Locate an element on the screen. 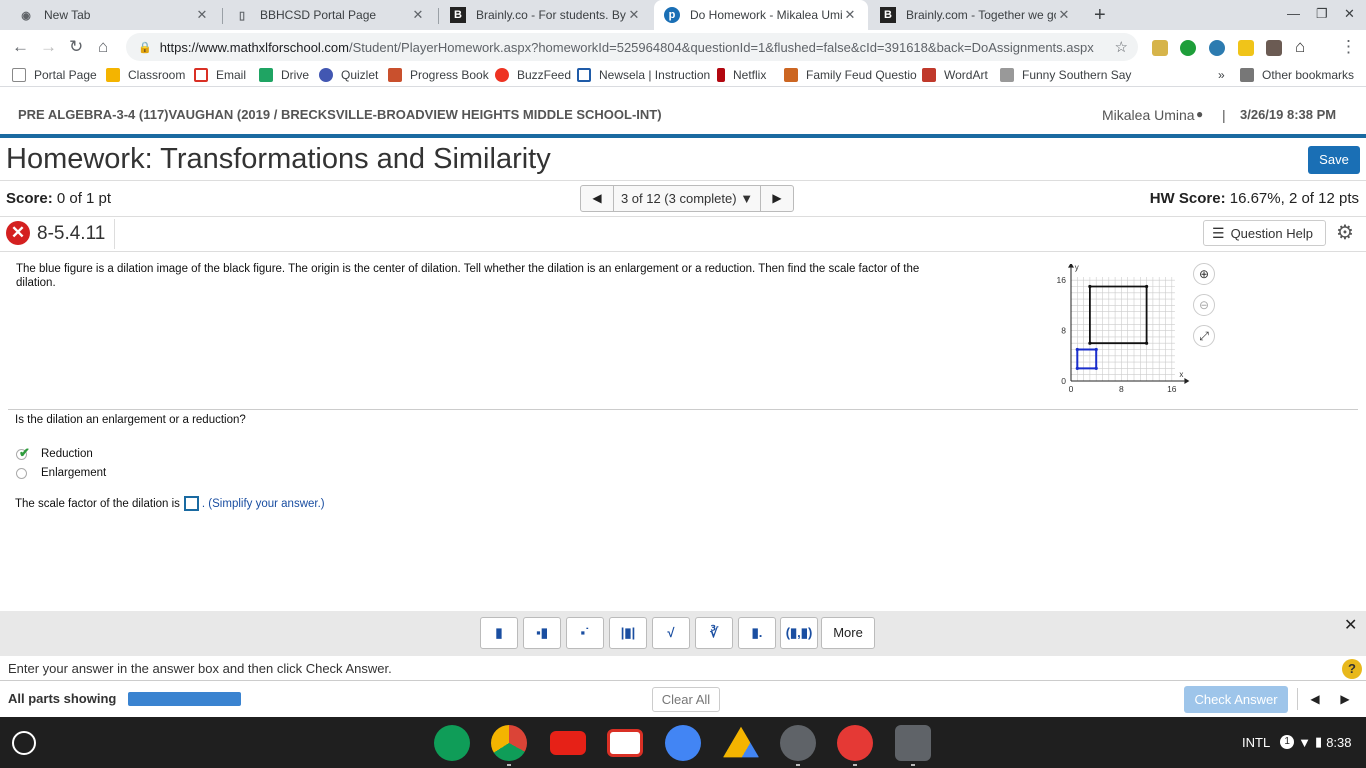 Image resolution: width=1366 pixels, height=768 pixels. zoom-out-icon: ⊖ is located at coordinates (1204, 305).